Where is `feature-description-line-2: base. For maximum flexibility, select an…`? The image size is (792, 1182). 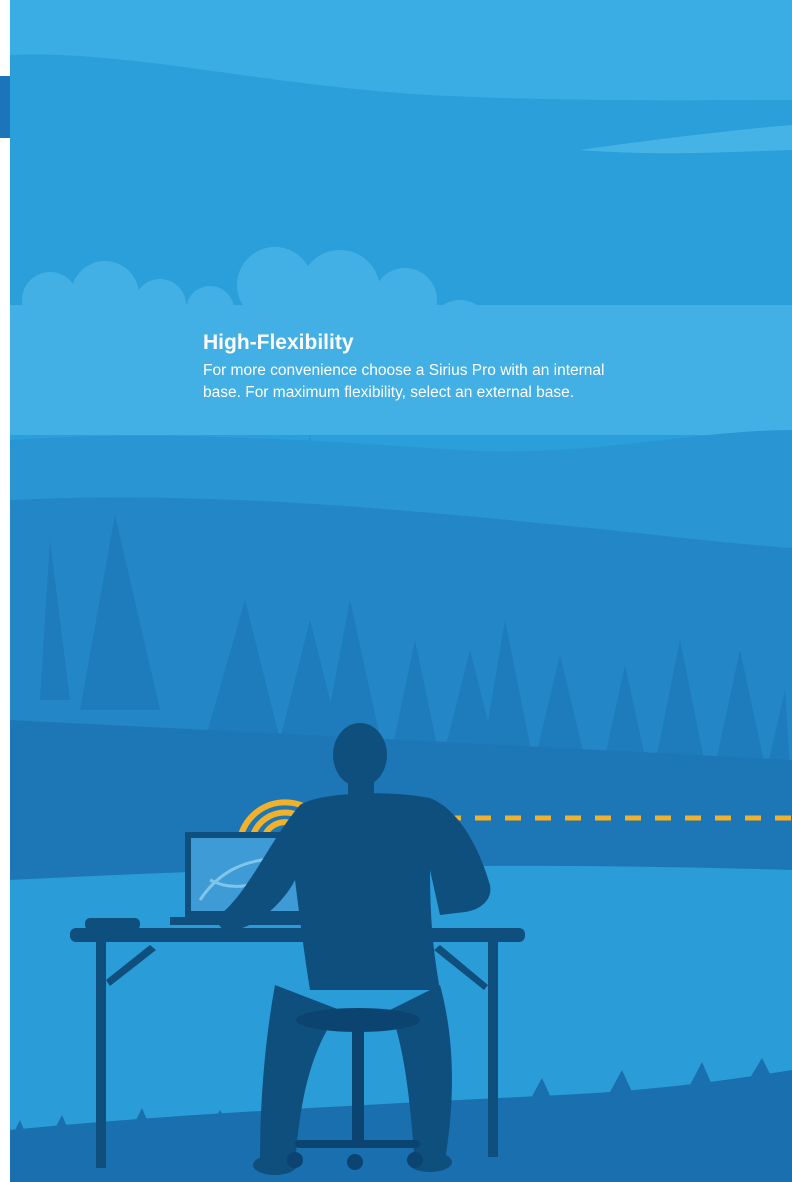 feature-description-line-2: base. For maximum flexibility, select an… is located at coordinates (389, 392).